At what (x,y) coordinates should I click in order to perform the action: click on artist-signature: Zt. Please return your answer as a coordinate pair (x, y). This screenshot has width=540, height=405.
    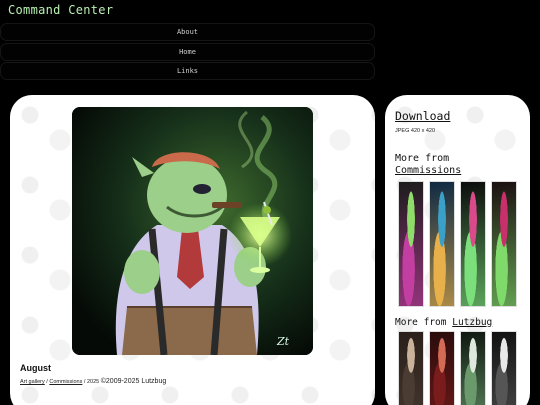
    Looking at the image, I should click on (283, 341).